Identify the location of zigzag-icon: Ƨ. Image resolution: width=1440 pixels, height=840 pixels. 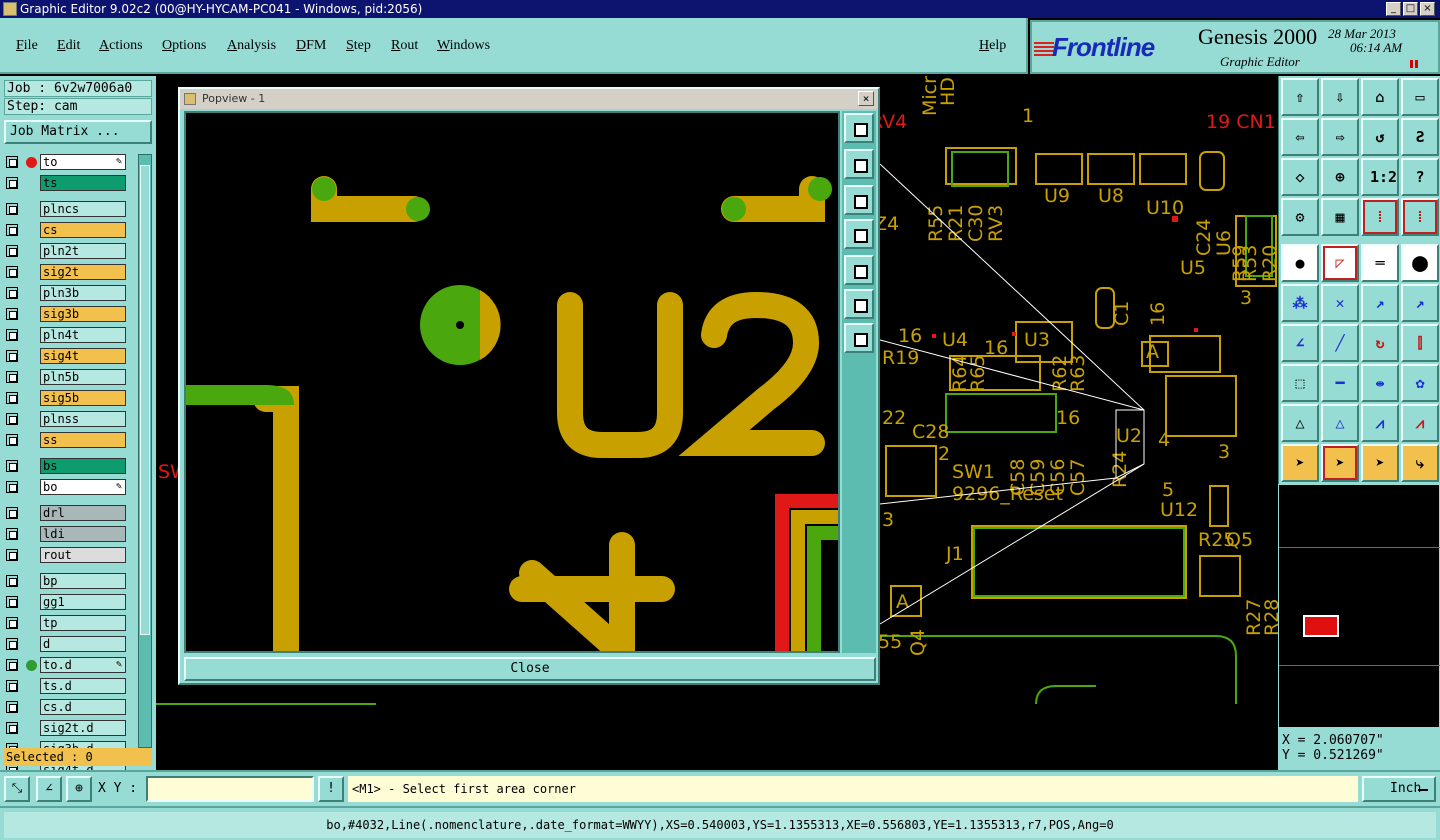
(1420, 137).